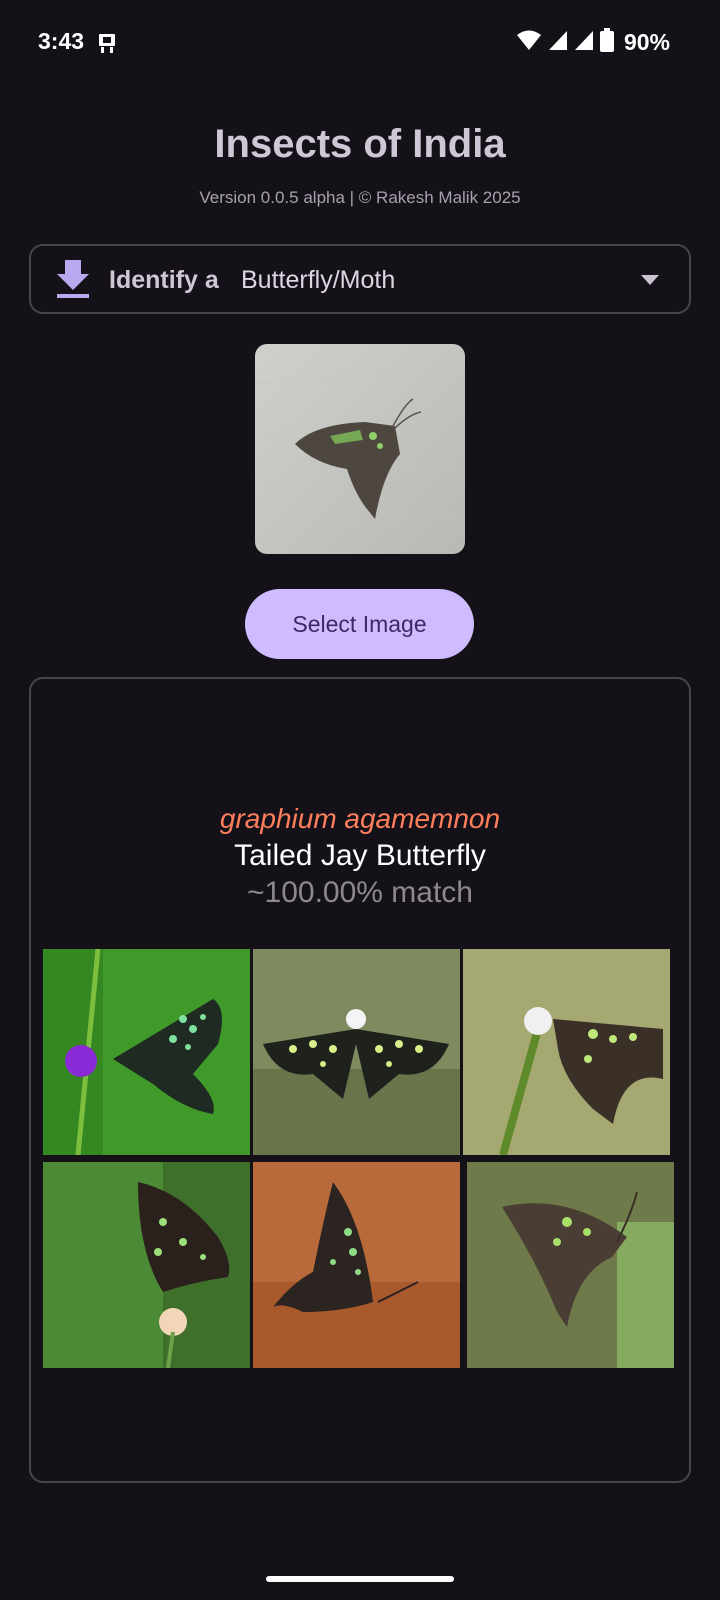  What do you see at coordinates (650, 280) in the screenshot?
I see `chevron-down-icon` at bounding box center [650, 280].